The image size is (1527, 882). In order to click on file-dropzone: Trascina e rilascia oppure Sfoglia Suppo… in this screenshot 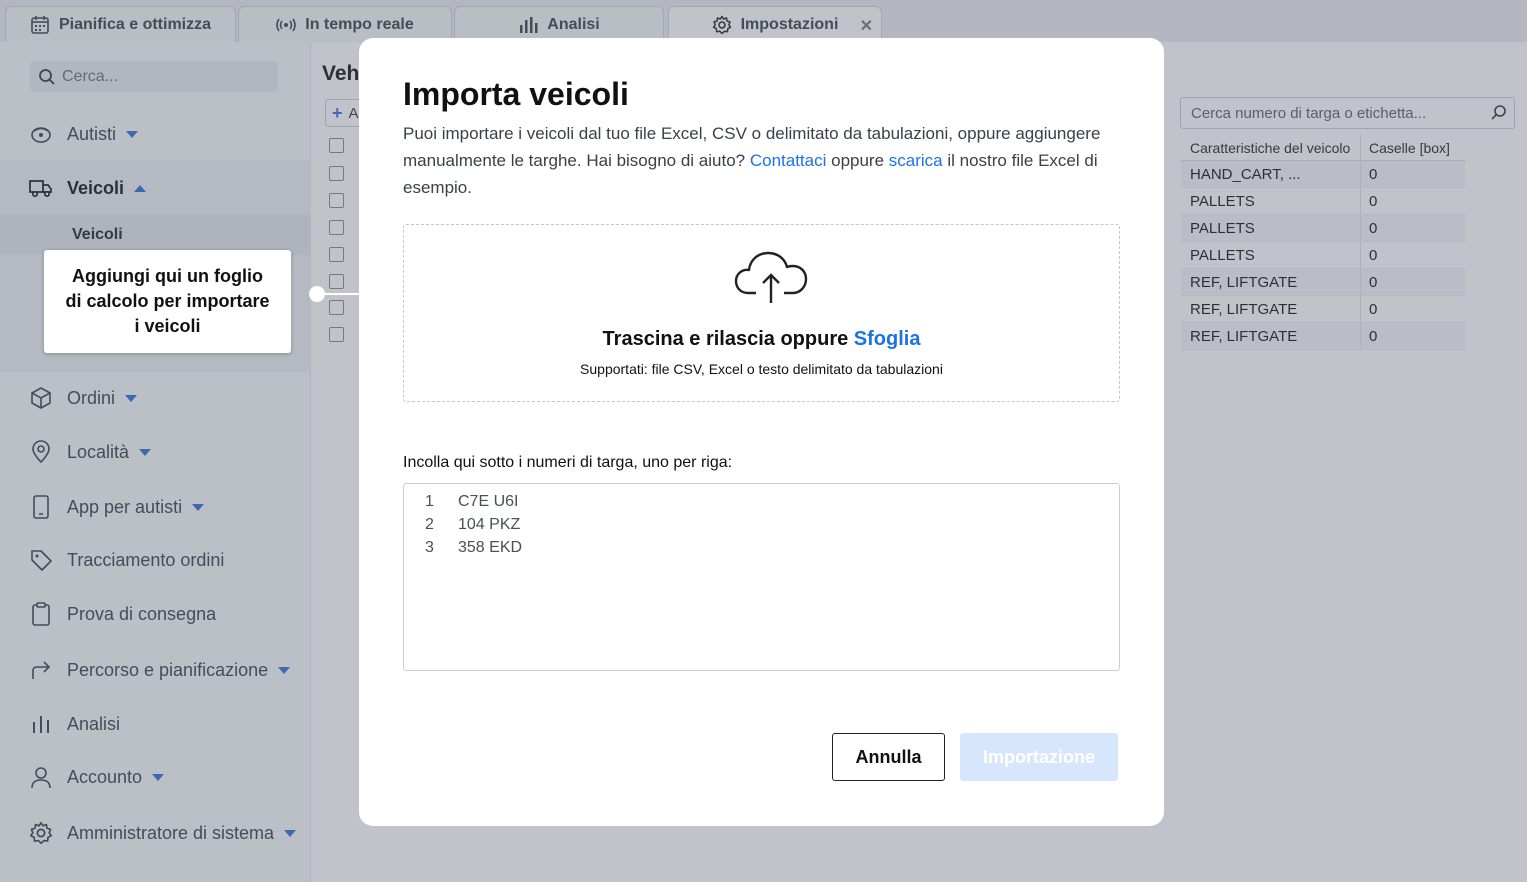, I will do `click(761, 313)`.